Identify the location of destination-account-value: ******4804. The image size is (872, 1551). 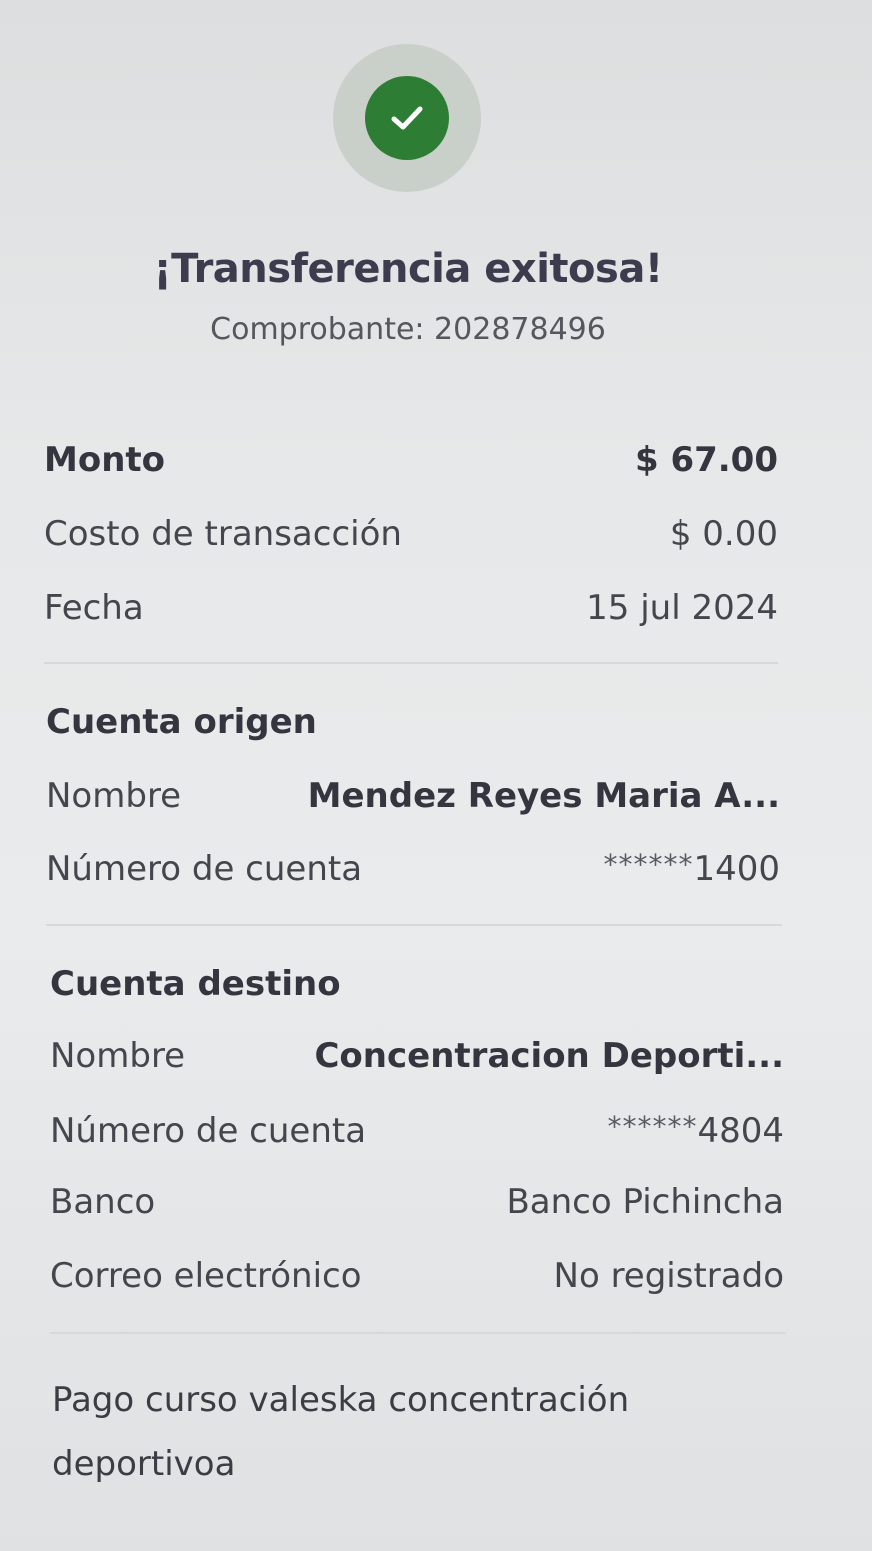
(695, 1130).